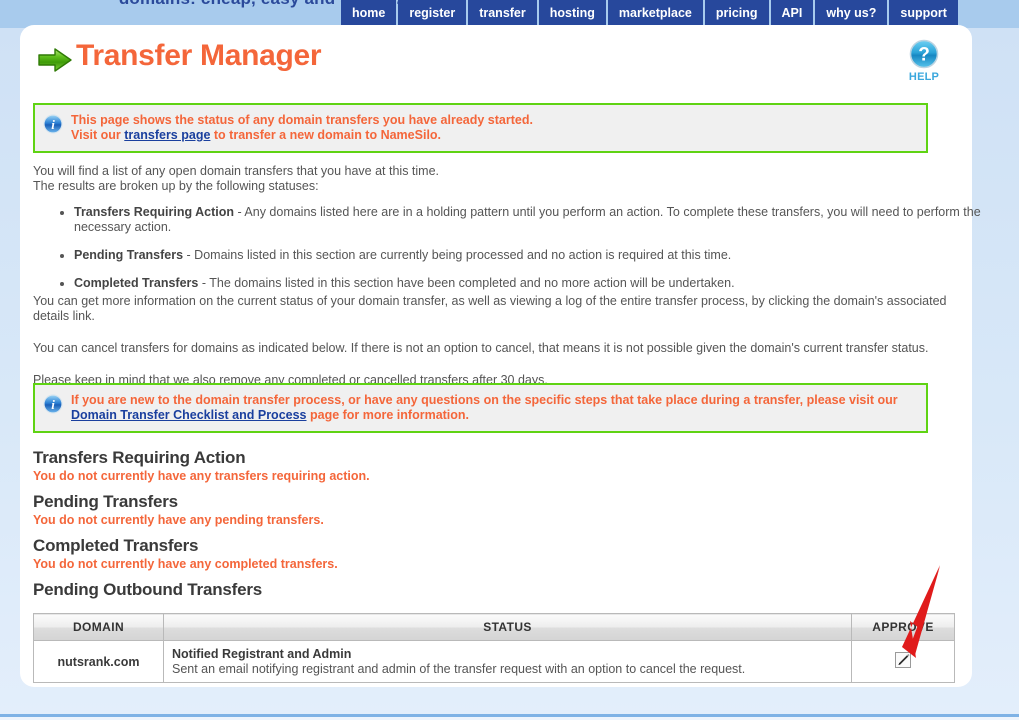 Image resolution: width=1019 pixels, height=720 pixels. Describe the element at coordinates (98, 661) in the screenshot. I see `cell-domain: nutsrank.com` at that location.